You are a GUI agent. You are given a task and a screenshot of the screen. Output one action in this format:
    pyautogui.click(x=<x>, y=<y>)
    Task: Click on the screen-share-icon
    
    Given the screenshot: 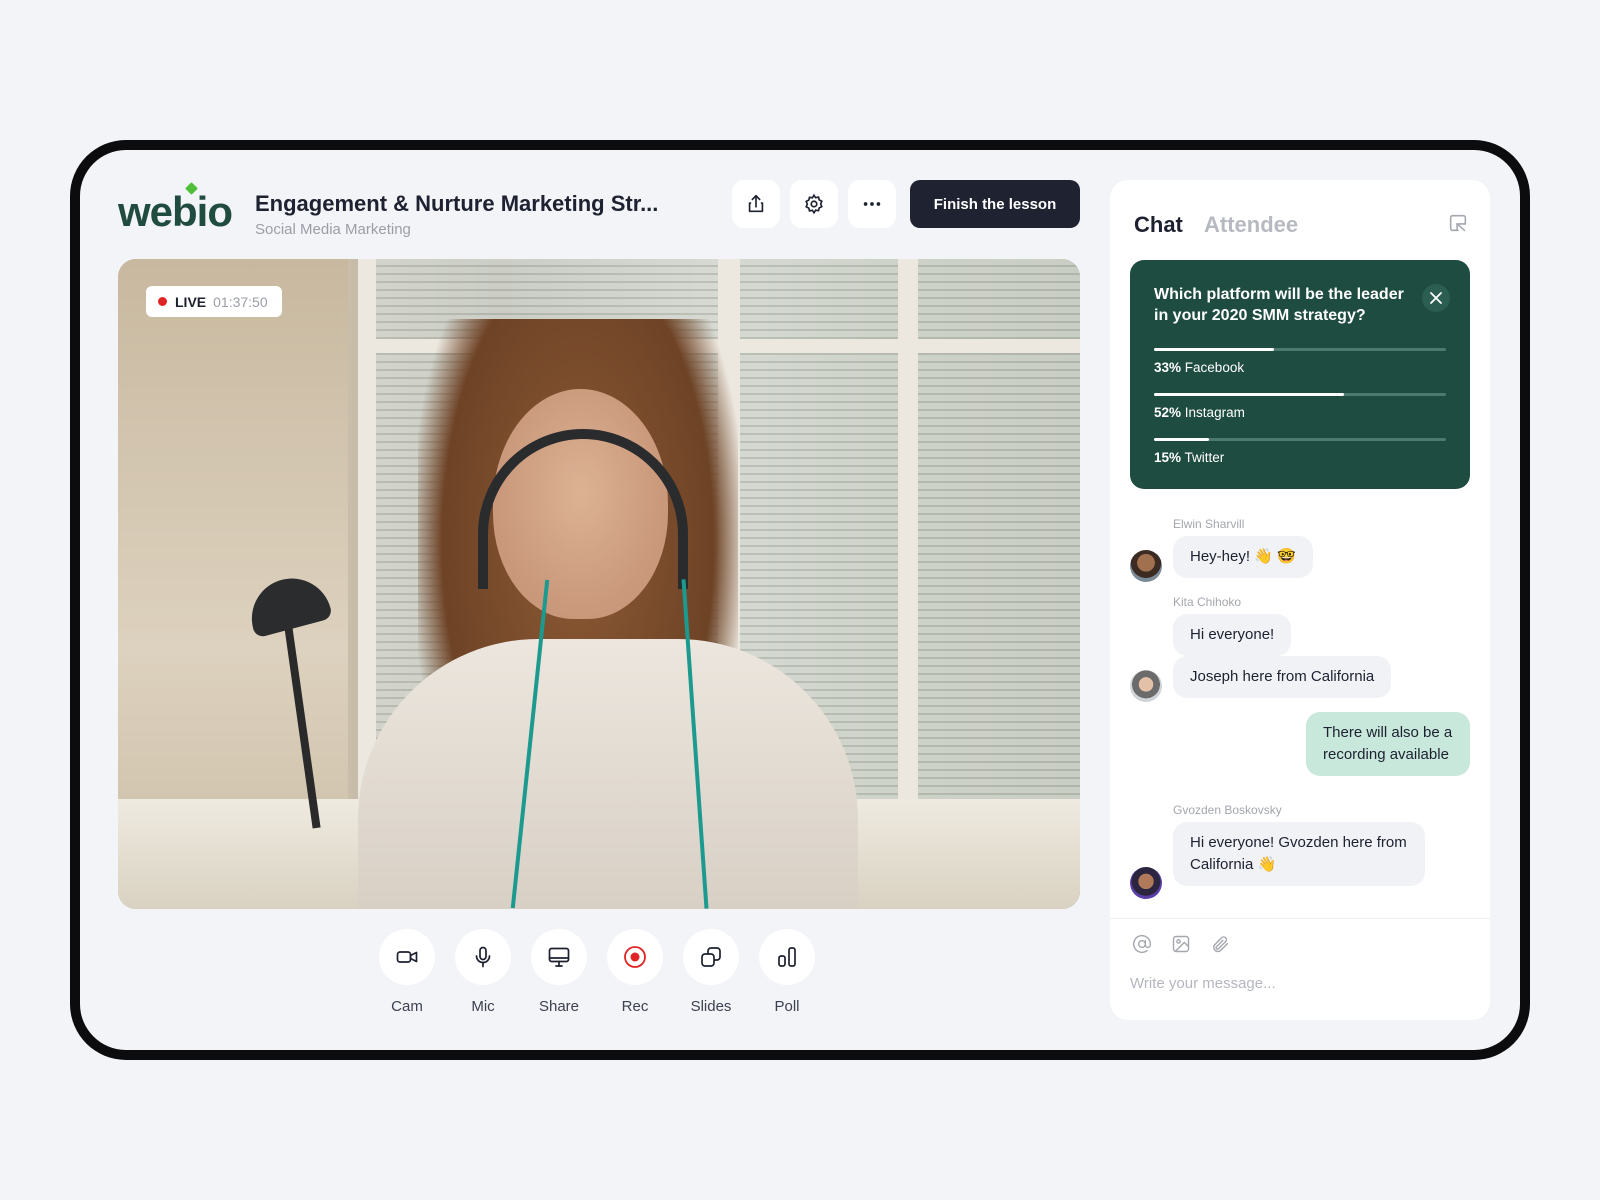 What is the action you would take?
    pyautogui.click(x=559, y=957)
    